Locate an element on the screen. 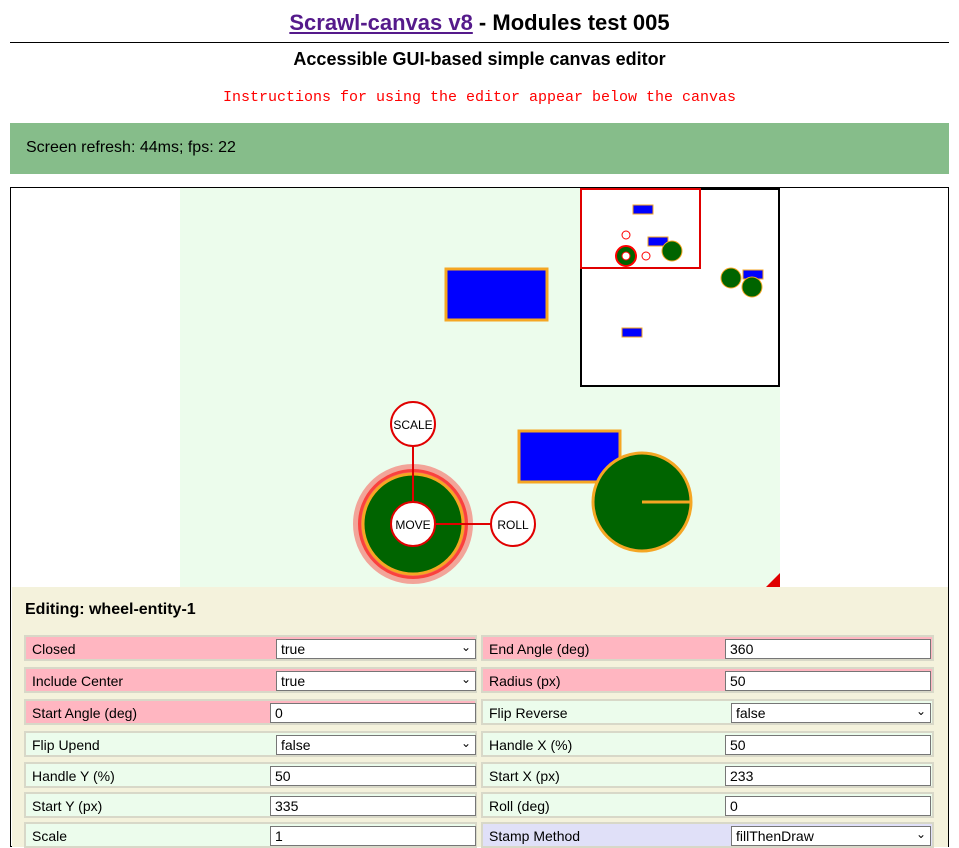 This screenshot has height=848, width=959. field-label: Scale is located at coordinates (50, 836).